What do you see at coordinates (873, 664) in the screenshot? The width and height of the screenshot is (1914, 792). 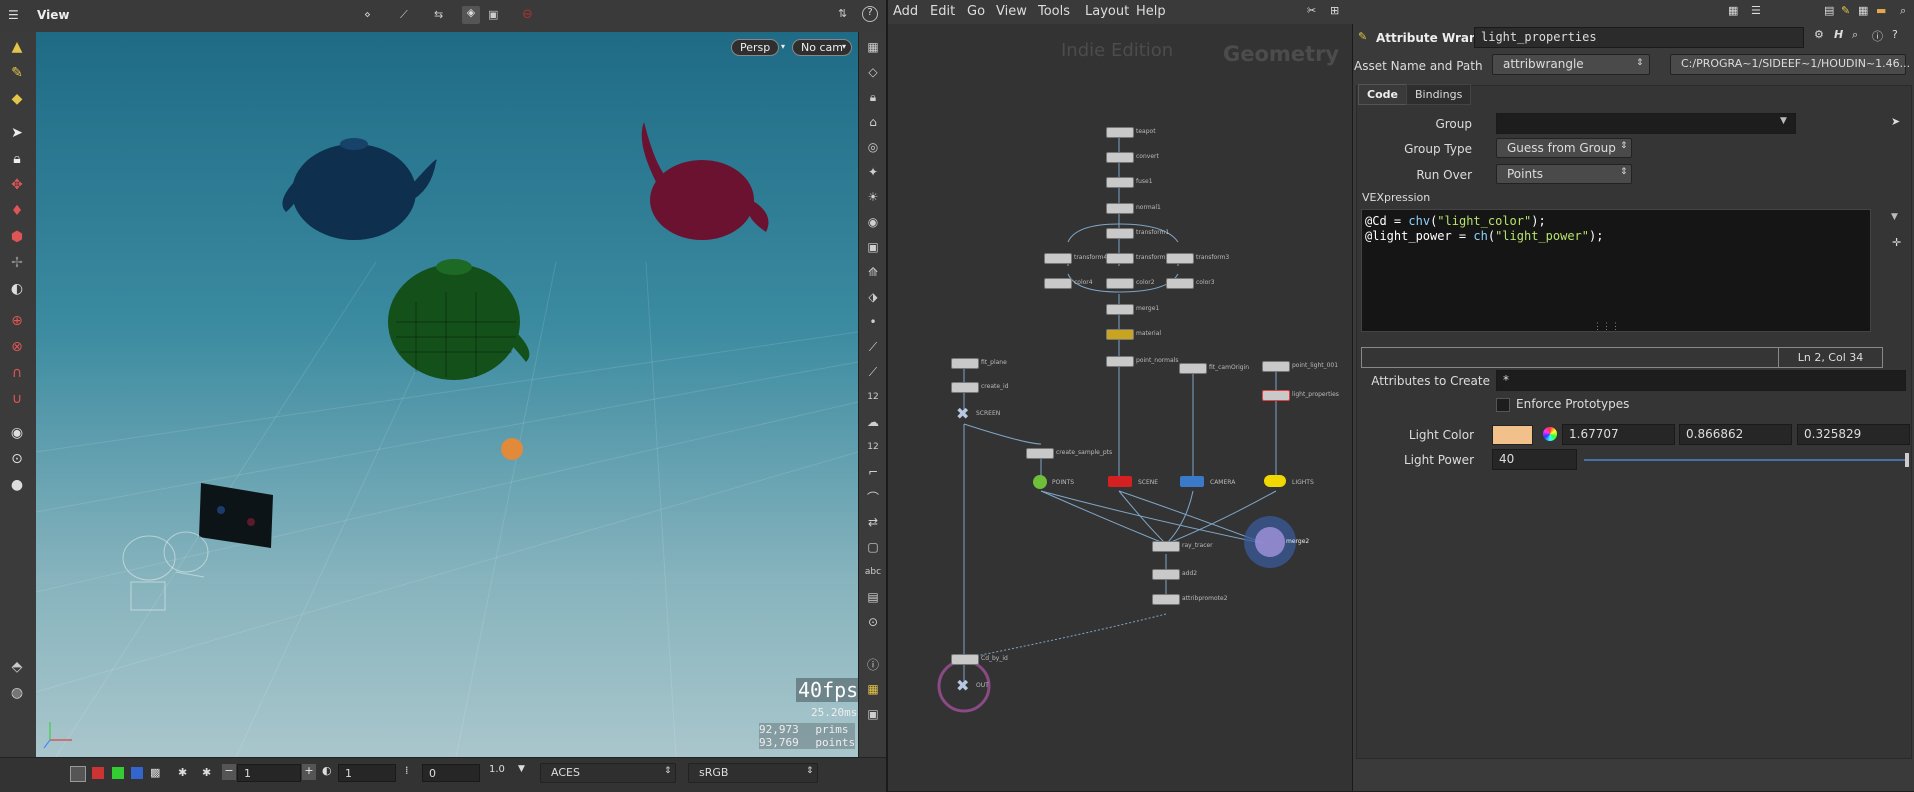 I see `info-icon: ⓘ` at bounding box center [873, 664].